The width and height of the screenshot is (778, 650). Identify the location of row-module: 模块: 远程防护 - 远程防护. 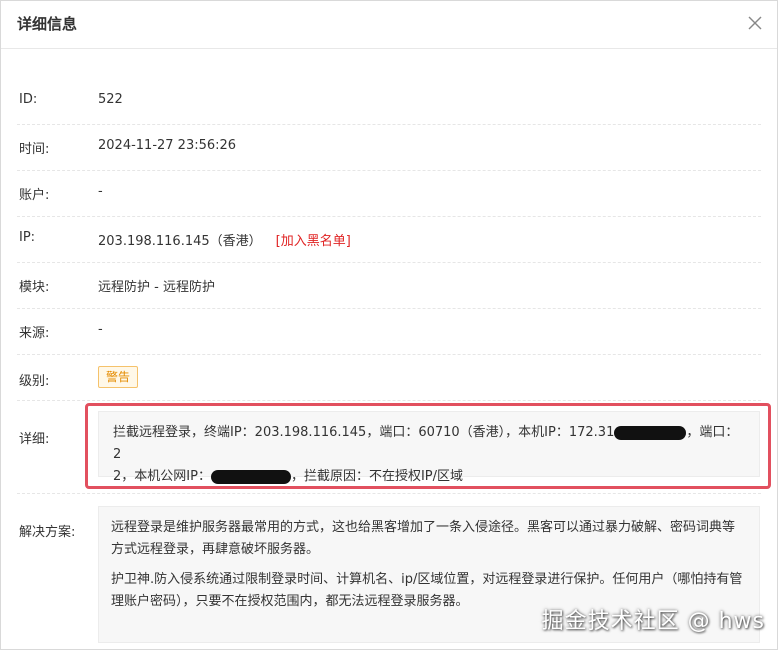
(389, 286).